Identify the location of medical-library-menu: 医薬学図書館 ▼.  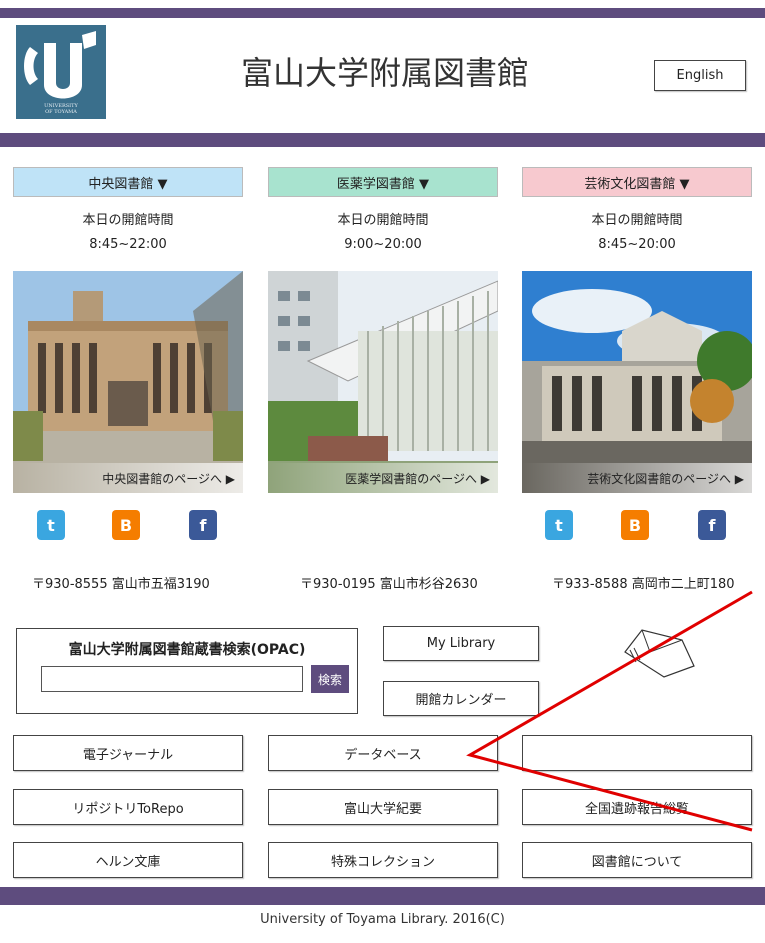
(383, 182).